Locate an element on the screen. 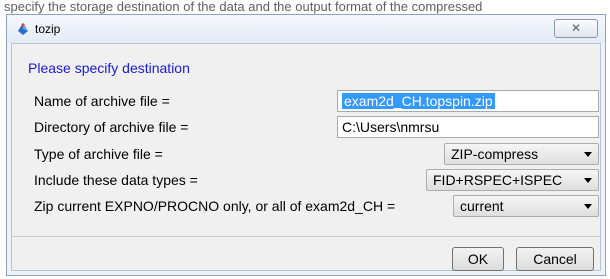 This screenshot has height=279, width=610. data-types-value: FID+RSPEC+ISPEC is located at coordinates (498, 180).